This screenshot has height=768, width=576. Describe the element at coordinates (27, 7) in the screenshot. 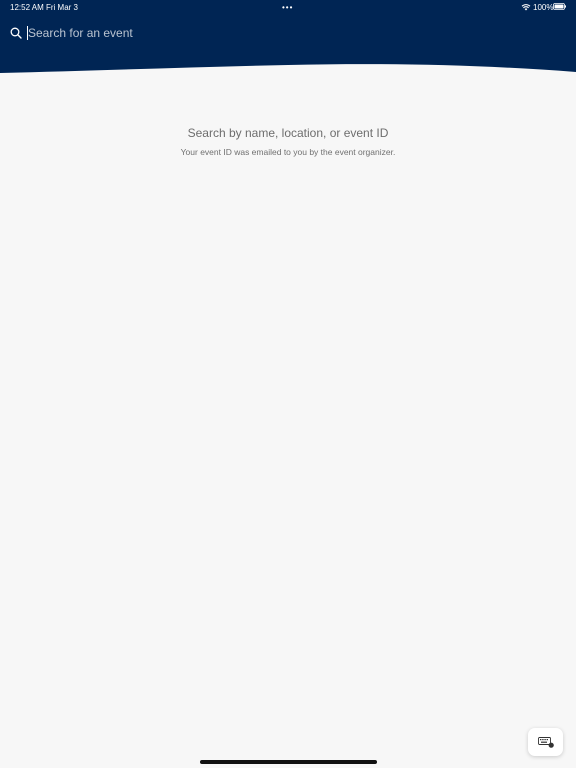

I see `status-time: 12:52 AM` at that location.